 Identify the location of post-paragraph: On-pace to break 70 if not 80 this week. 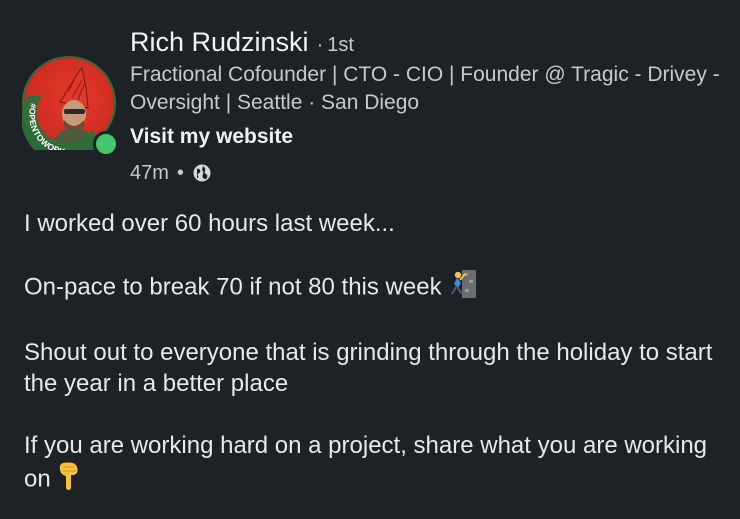
(374, 288).